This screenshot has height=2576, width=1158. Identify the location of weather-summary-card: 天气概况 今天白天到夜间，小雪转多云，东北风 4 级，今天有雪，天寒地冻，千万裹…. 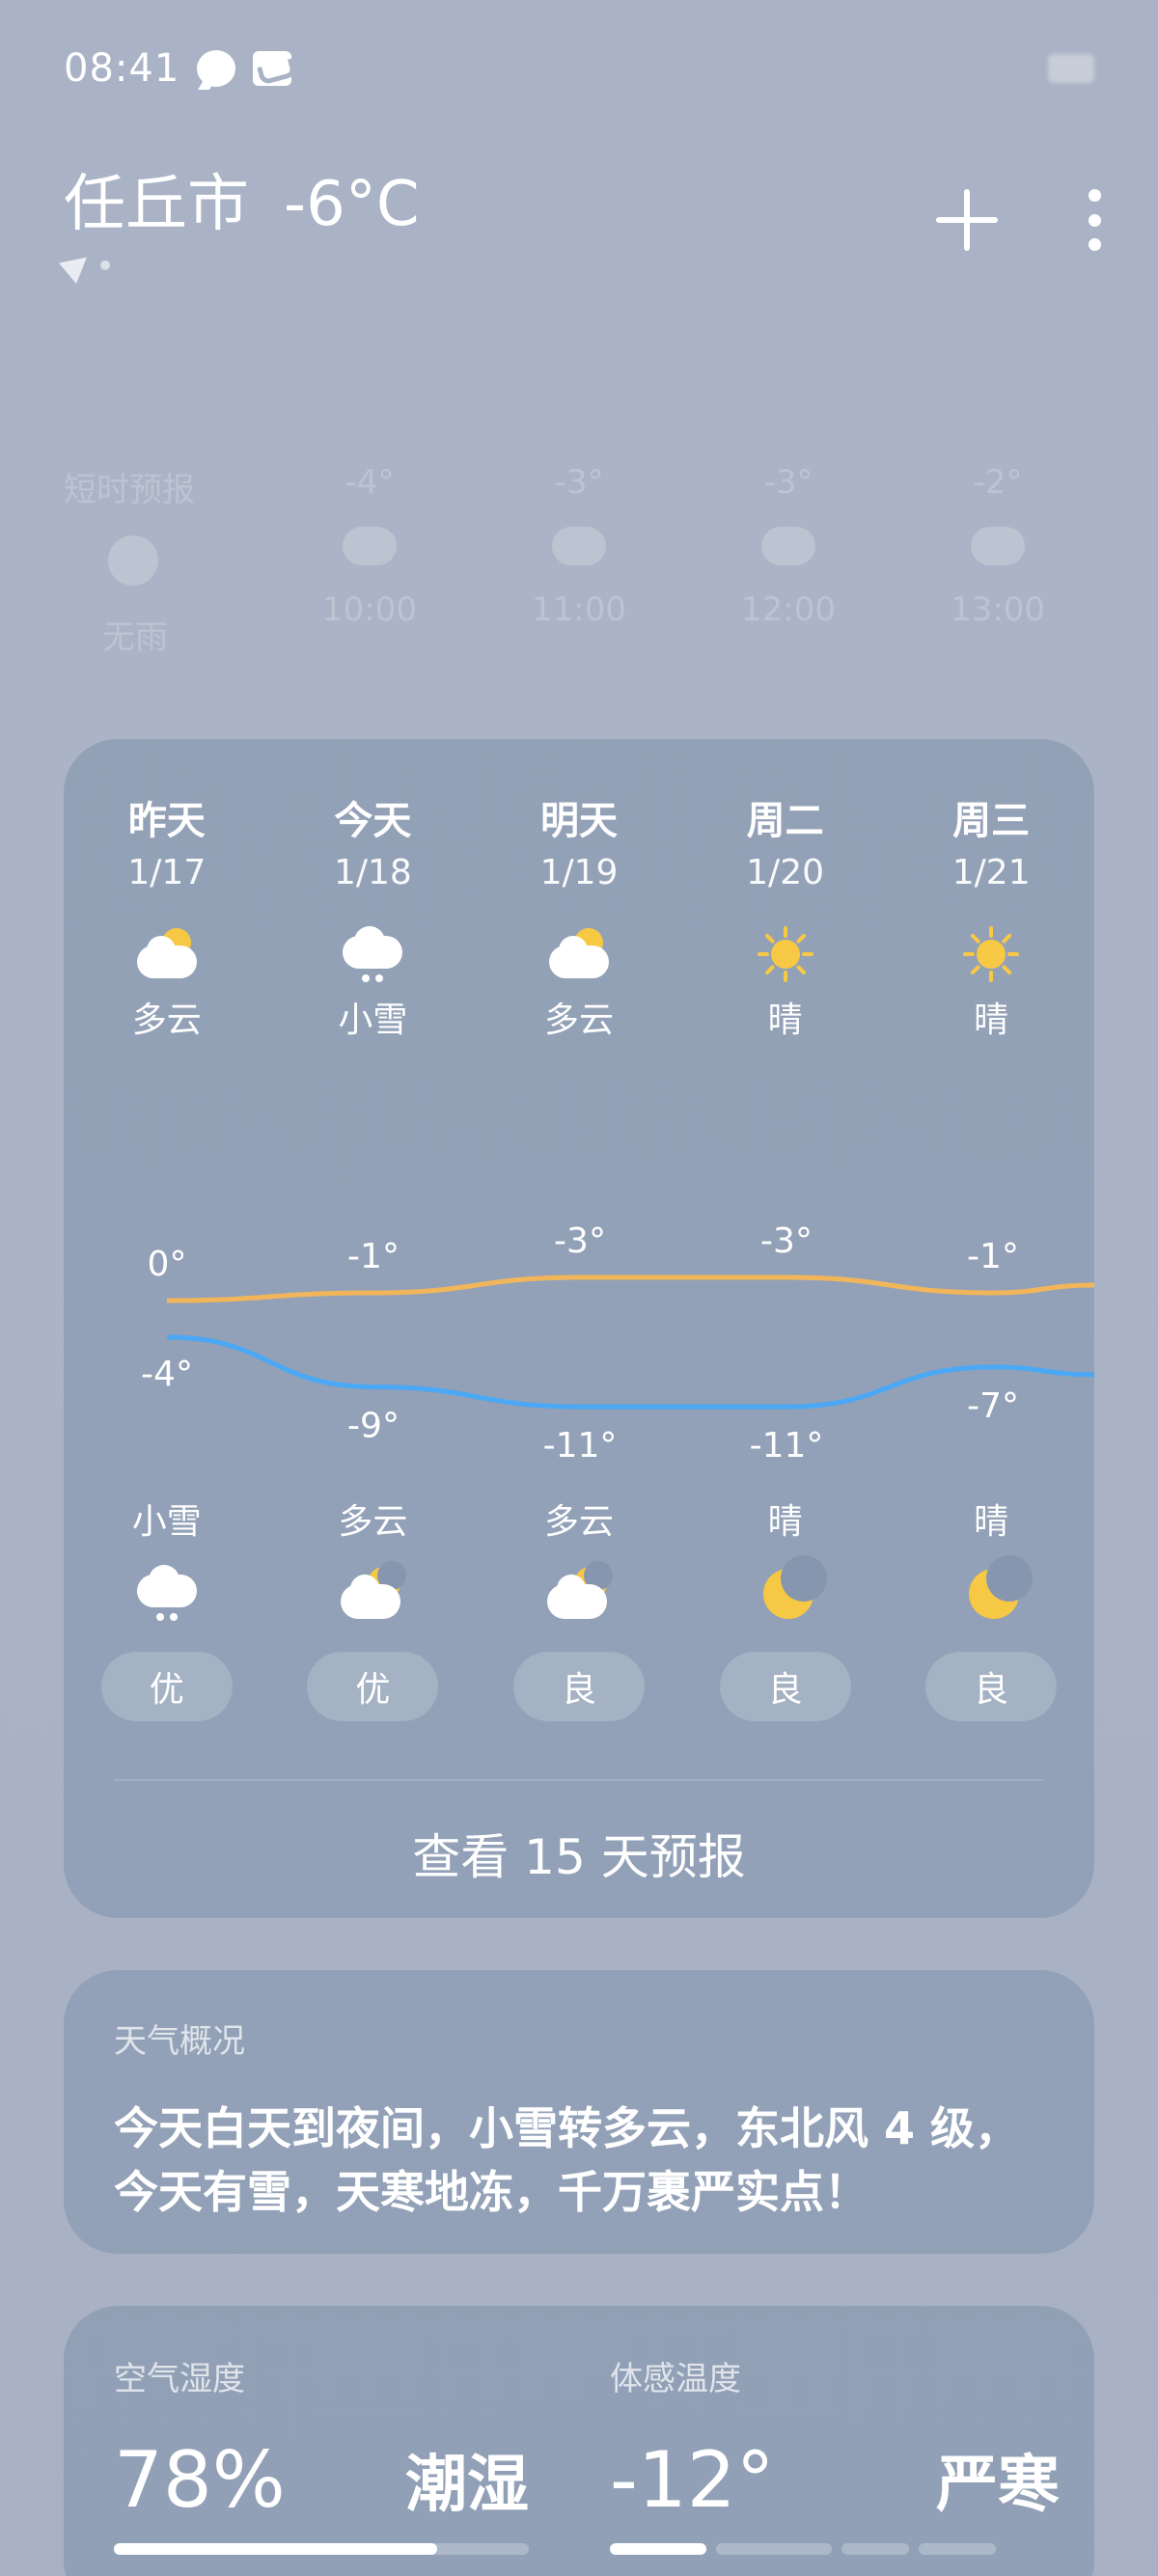
(579, 2112).